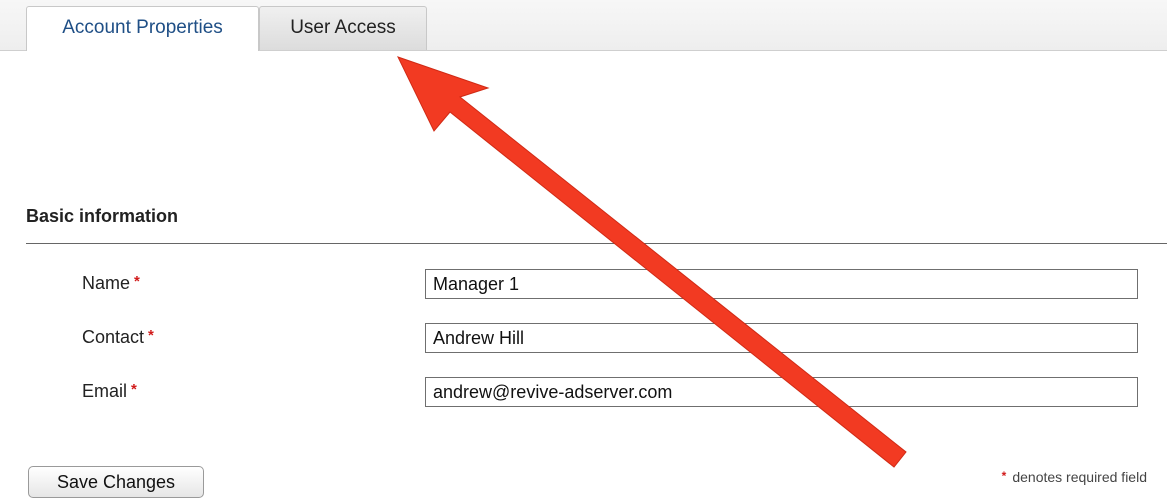  Describe the element at coordinates (1079, 477) in the screenshot. I see `required-note-text: denotes required field` at that location.